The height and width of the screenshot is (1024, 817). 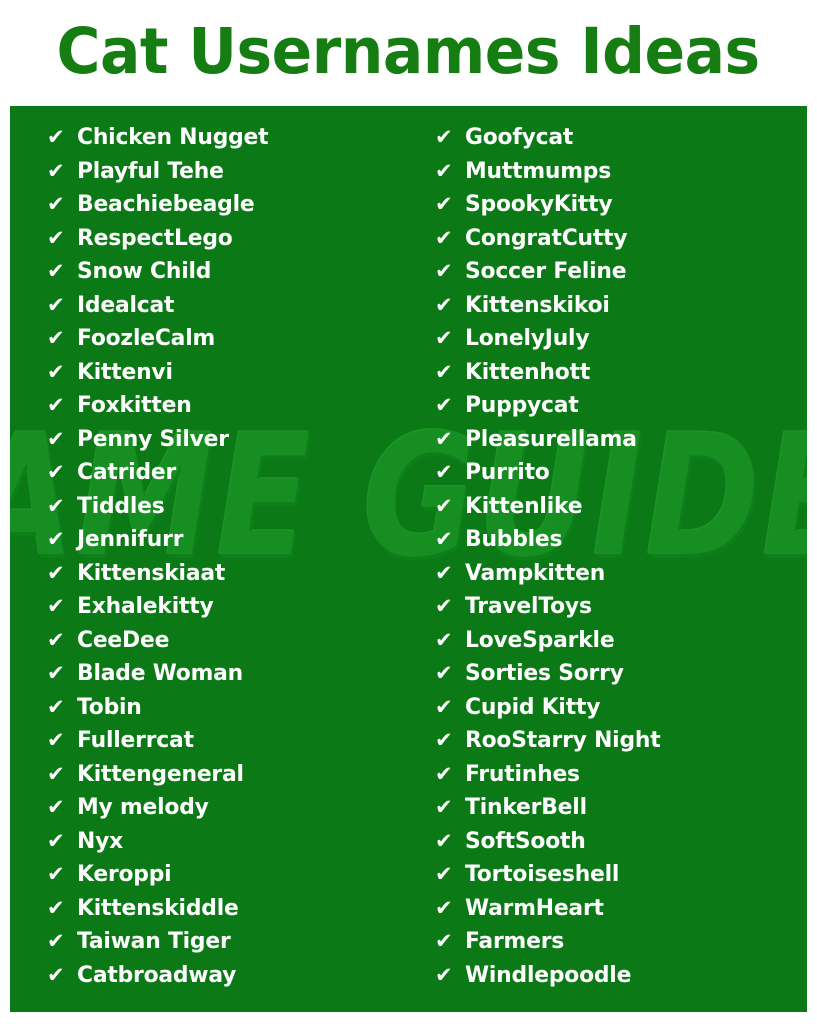 I want to click on list-item-label: Foxkitten, so click(x=134, y=405).